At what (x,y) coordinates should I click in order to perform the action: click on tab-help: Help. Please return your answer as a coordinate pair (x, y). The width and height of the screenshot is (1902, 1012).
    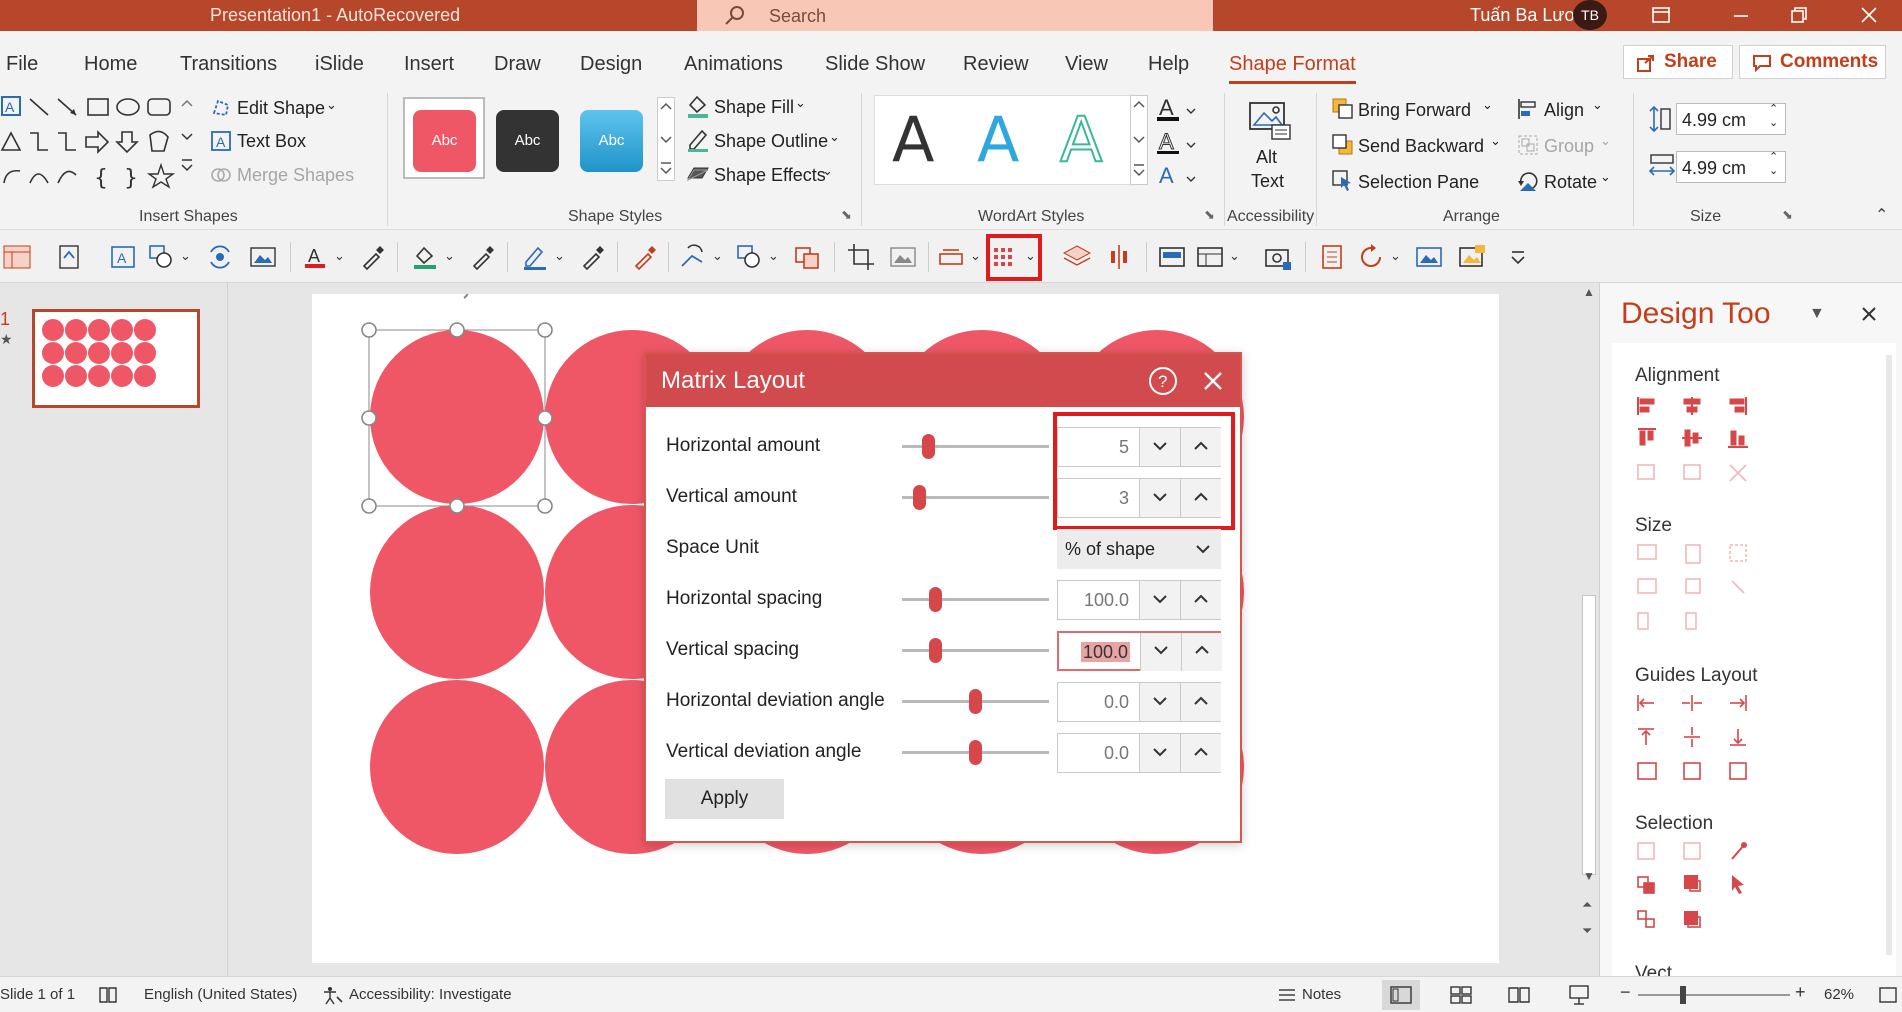
    Looking at the image, I should click on (1168, 64).